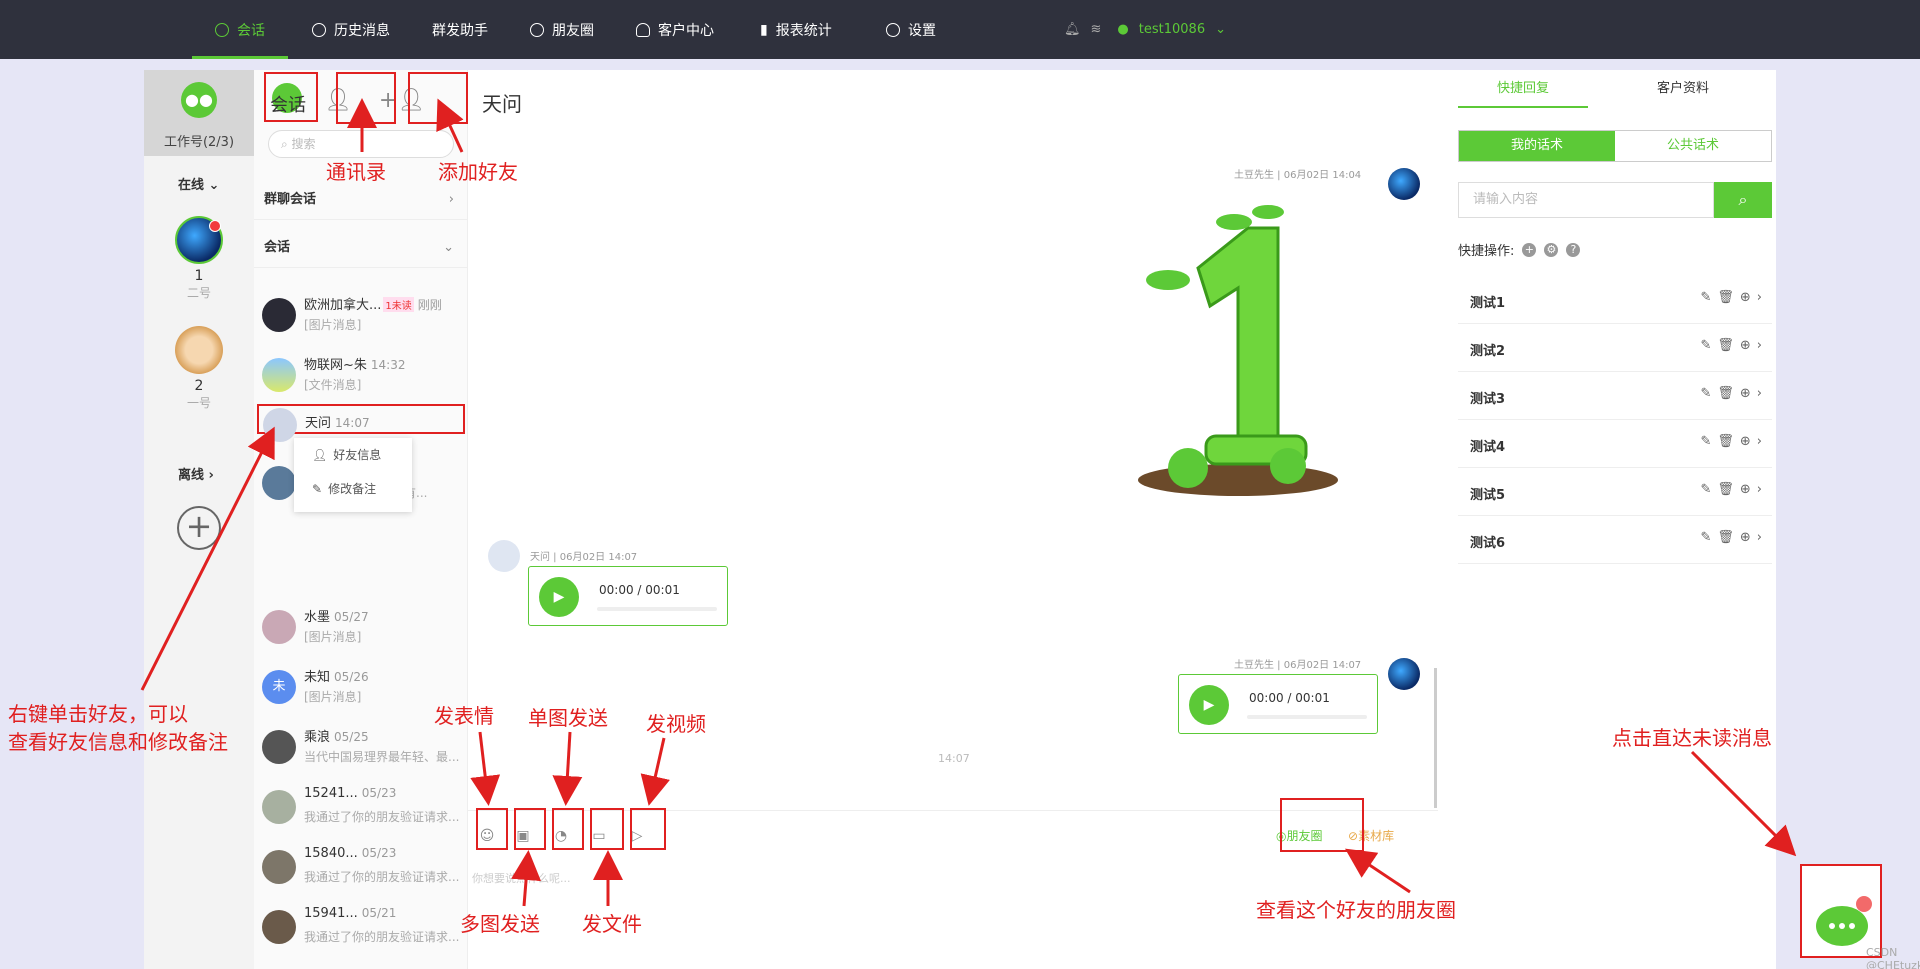  What do you see at coordinates (351, 29) in the screenshot?
I see `nav-history: 历史消息` at bounding box center [351, 29].